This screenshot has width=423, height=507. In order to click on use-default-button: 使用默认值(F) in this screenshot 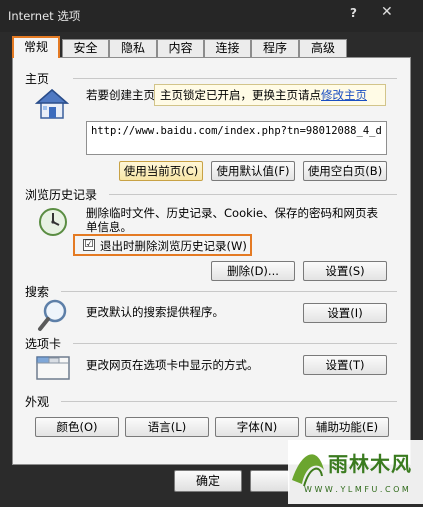, I will do `click(253, 171)`.